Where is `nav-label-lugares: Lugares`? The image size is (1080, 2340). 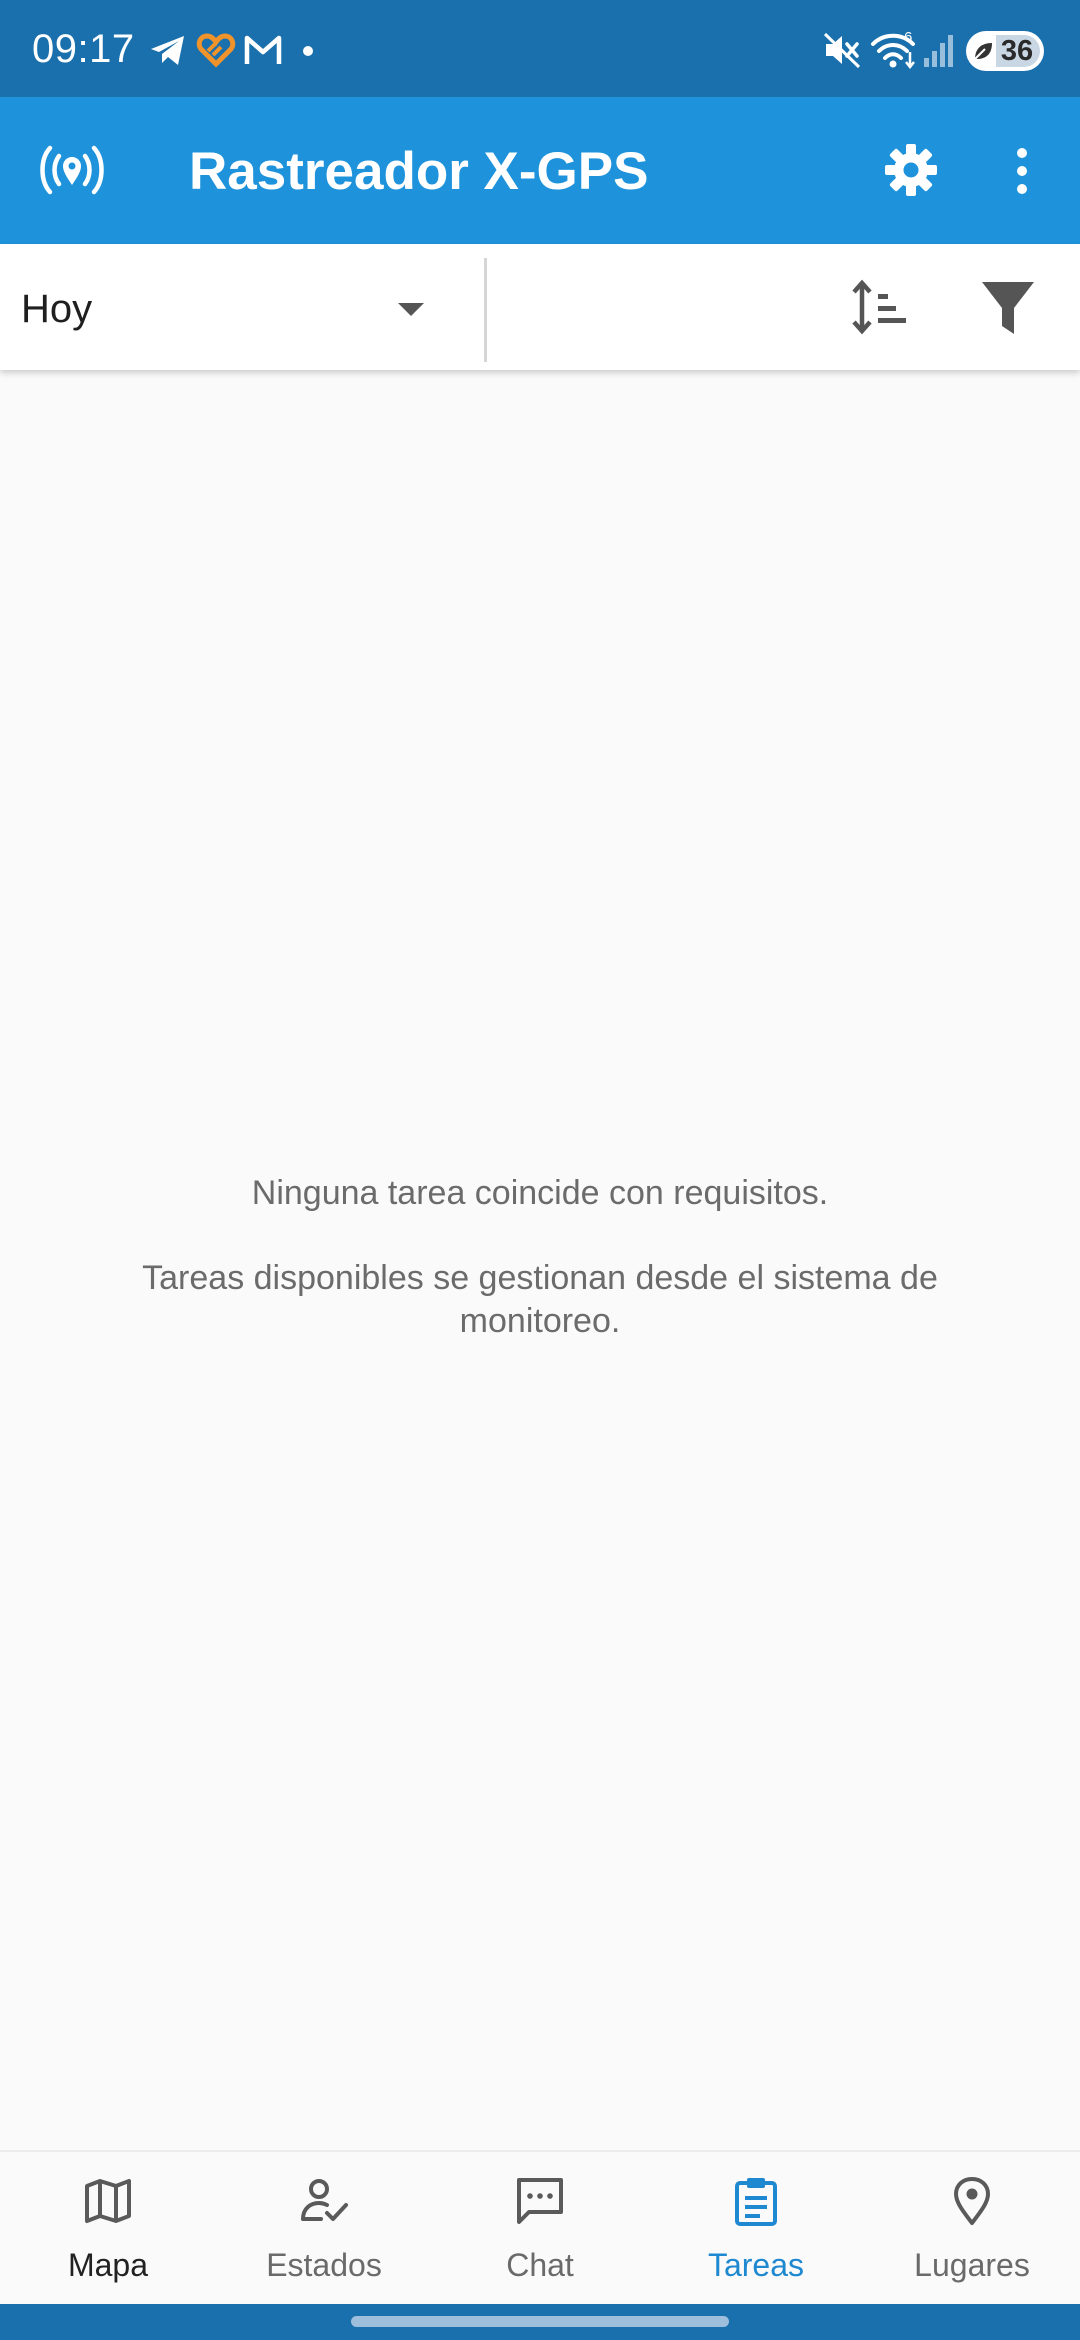
nav-label-lugares: Lugares is located at coordinates (972, 2265).